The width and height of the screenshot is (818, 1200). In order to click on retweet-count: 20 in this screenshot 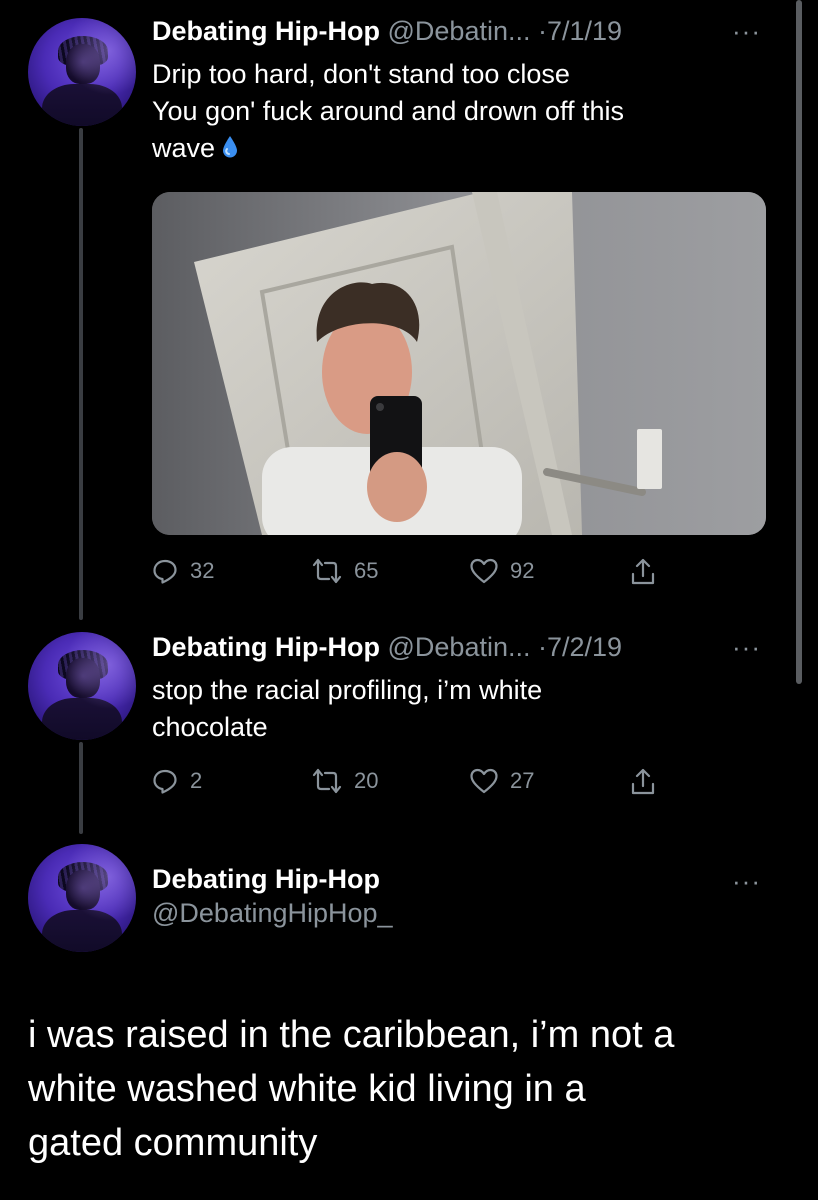, I will do `click(366, 780)`.